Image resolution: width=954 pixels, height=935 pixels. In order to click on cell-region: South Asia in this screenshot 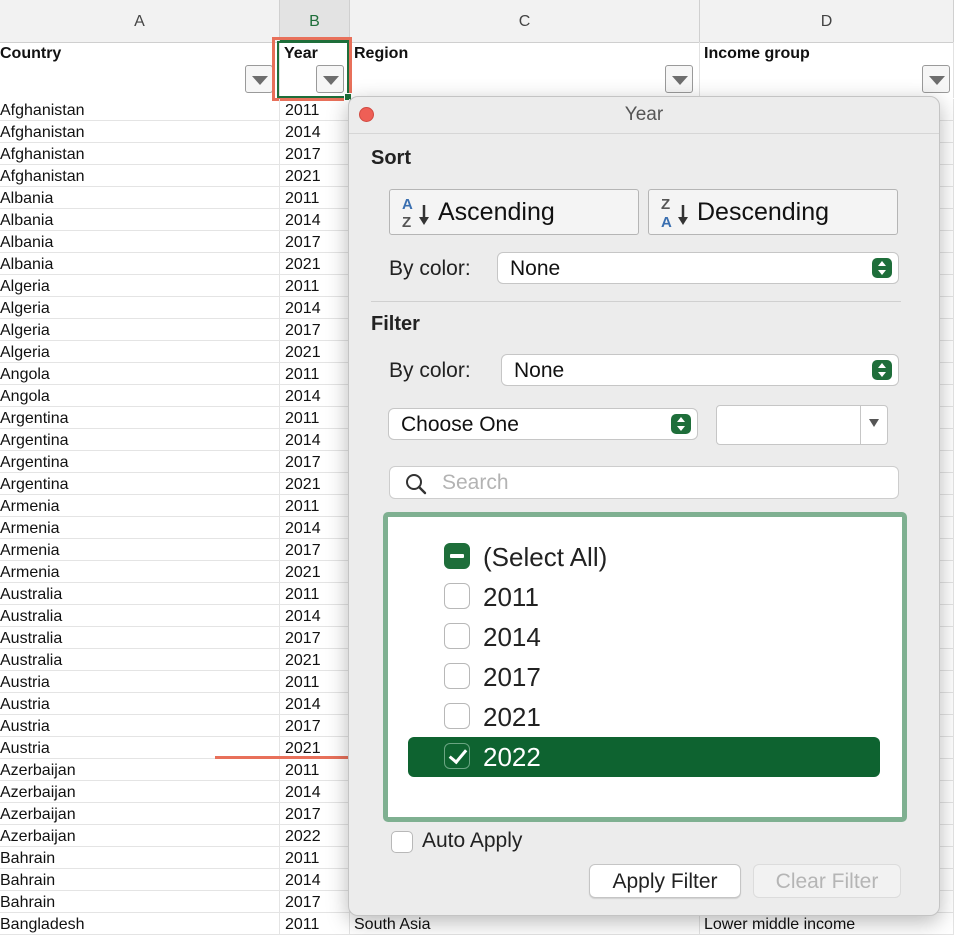, I will do `click(525, 924)`.